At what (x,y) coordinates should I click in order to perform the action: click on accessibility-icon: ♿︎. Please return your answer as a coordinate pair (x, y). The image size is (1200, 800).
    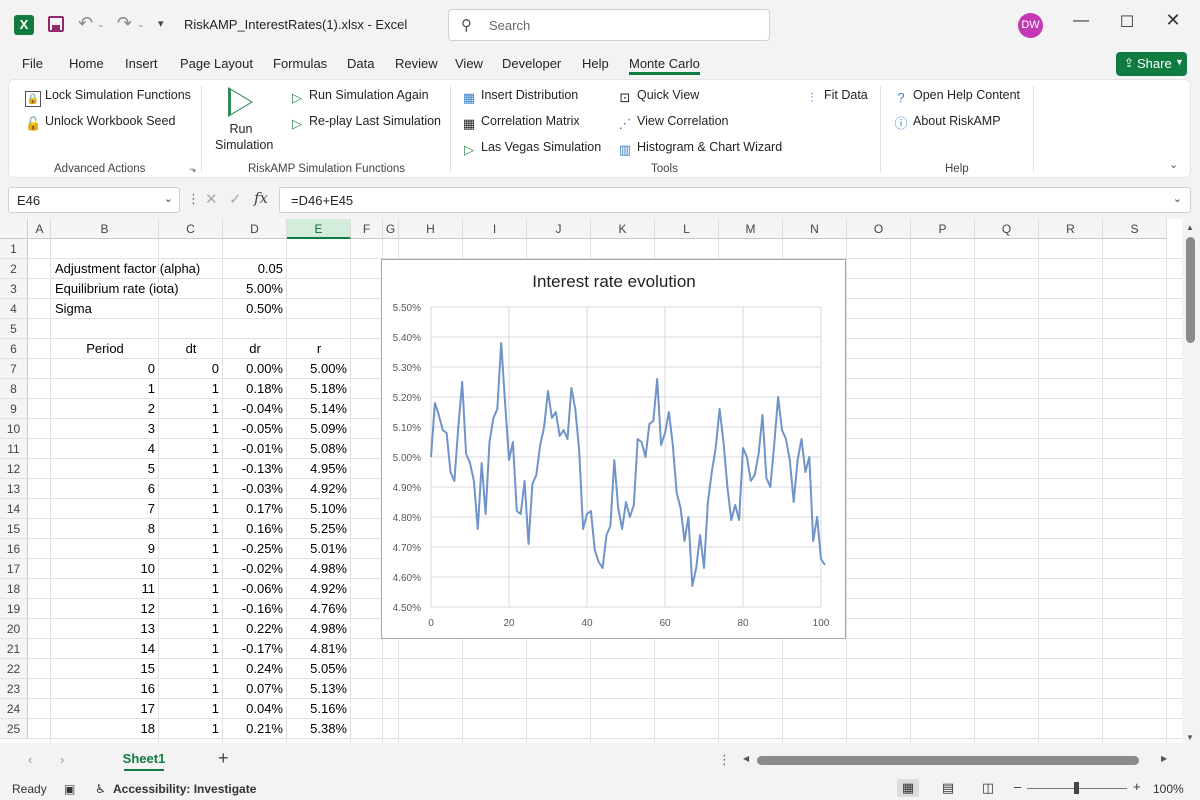
    Looking at the image, I should click on (100, 789).